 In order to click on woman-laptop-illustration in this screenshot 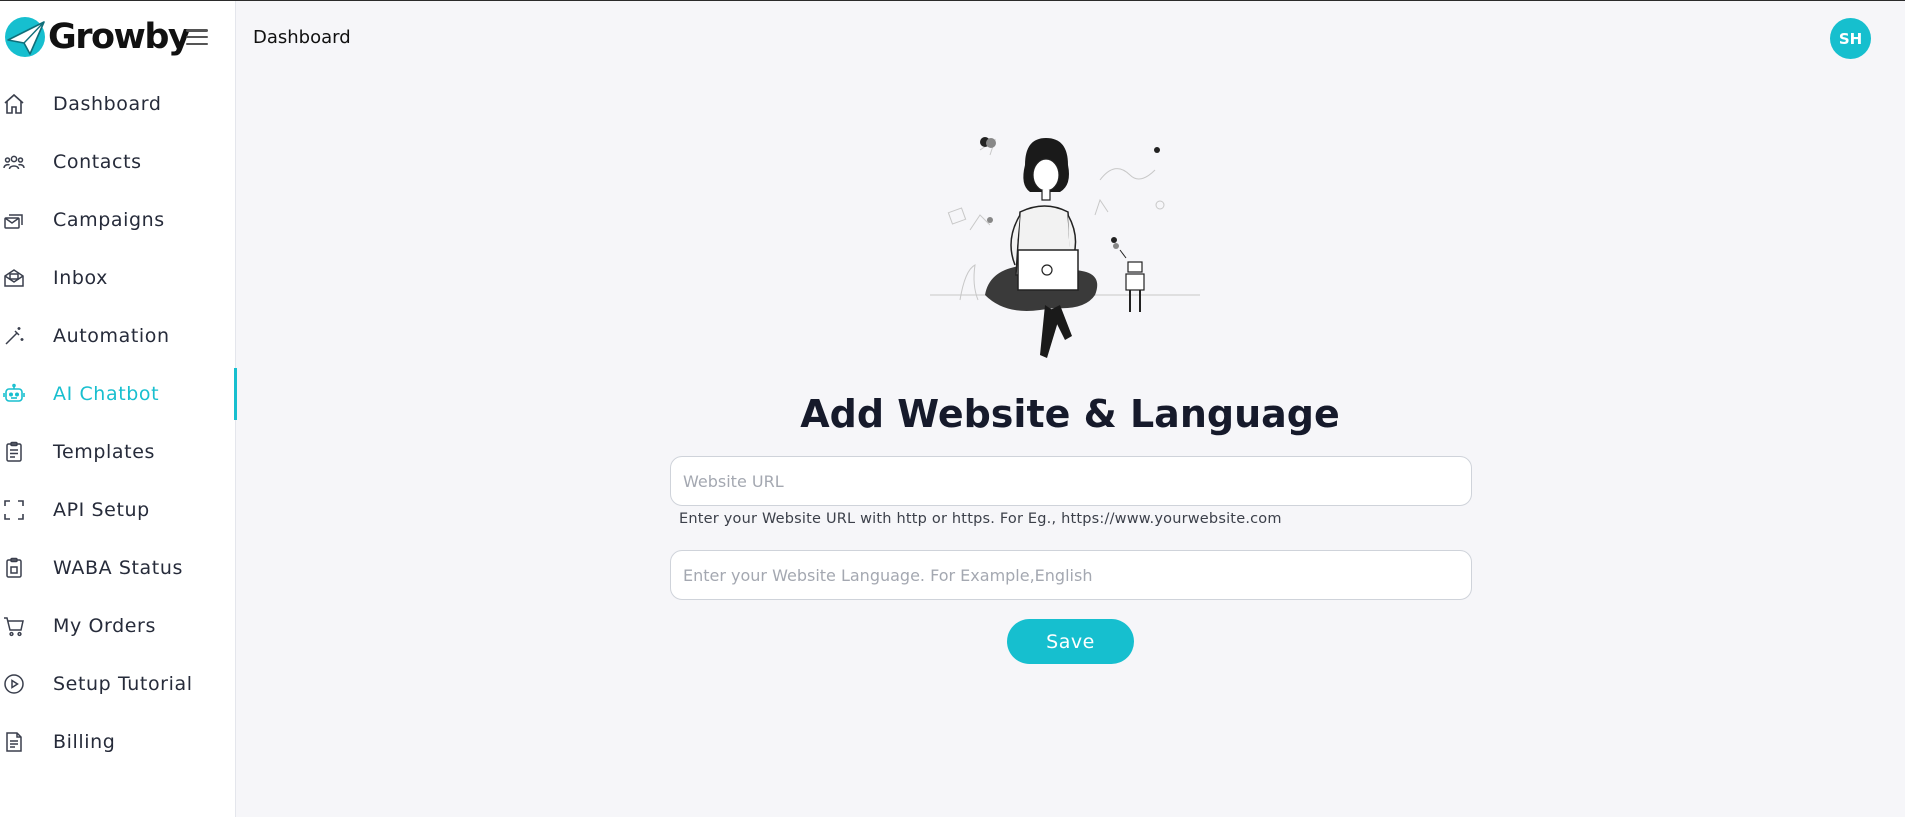, I will do `click(1065, 247)`.